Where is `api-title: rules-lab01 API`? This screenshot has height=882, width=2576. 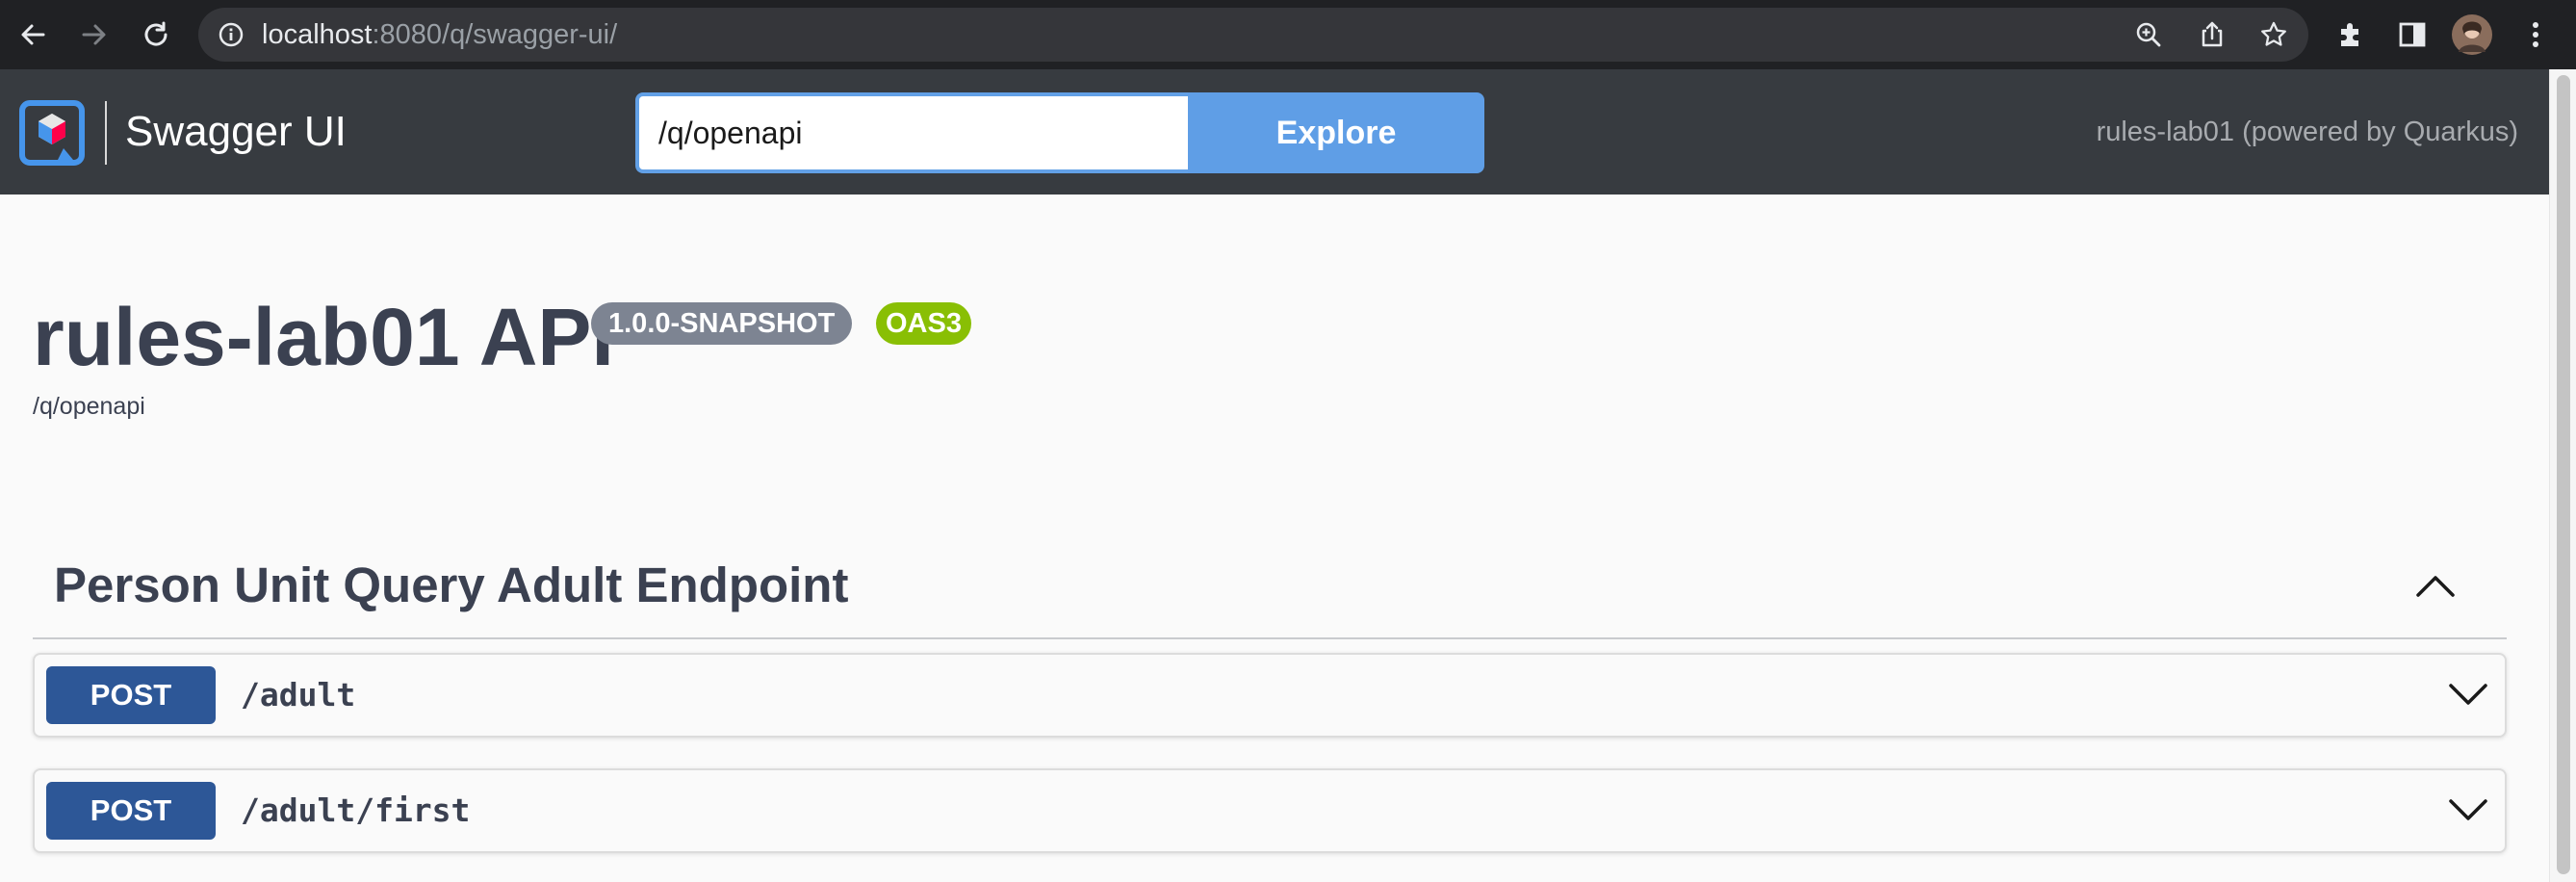
api-title: rules-lab01 API is located at coordinates (324, 337).